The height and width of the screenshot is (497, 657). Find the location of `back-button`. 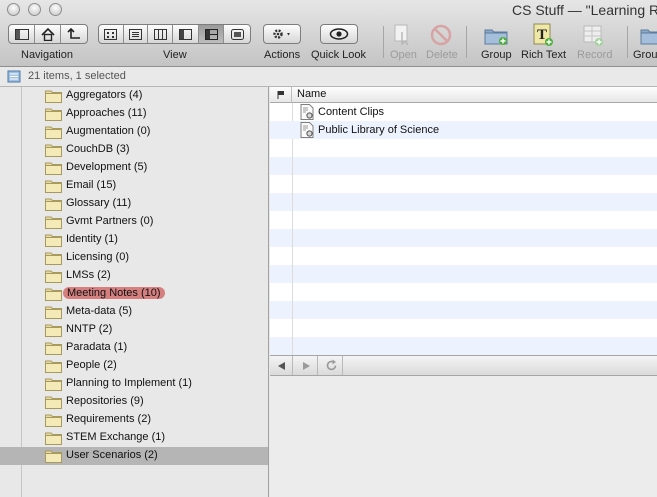

back-button is located at coordinates (281, 365).